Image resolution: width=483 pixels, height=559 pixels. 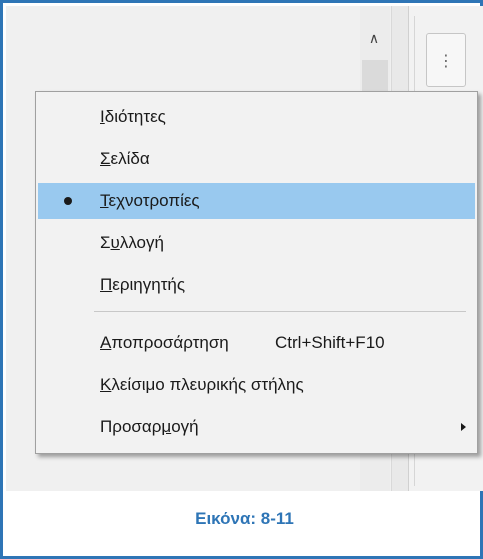 I want to click on menu-item-close-sidebar: Κλείσιμο πλευρικής στήλης, so click(x=256, y=385).